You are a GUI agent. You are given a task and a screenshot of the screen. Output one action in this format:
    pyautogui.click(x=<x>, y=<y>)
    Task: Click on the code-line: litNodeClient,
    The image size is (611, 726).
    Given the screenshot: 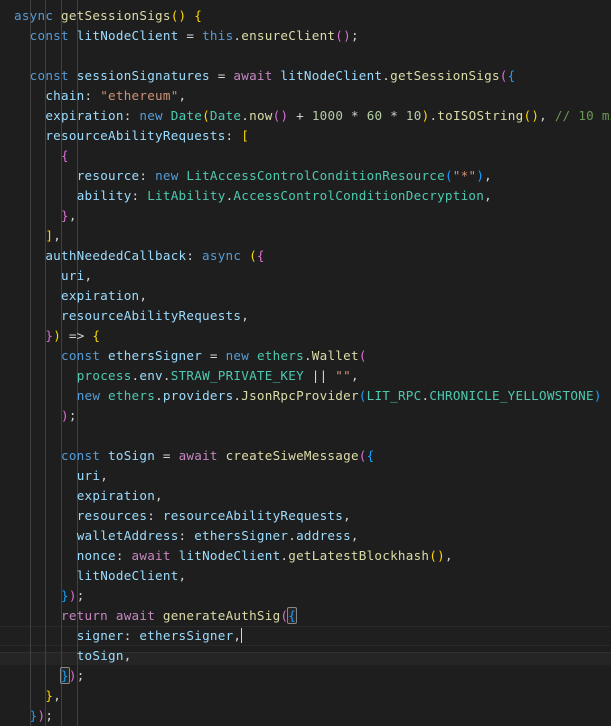 What is the action you would take?
    pyautogui.click(x=305, y=576)
    